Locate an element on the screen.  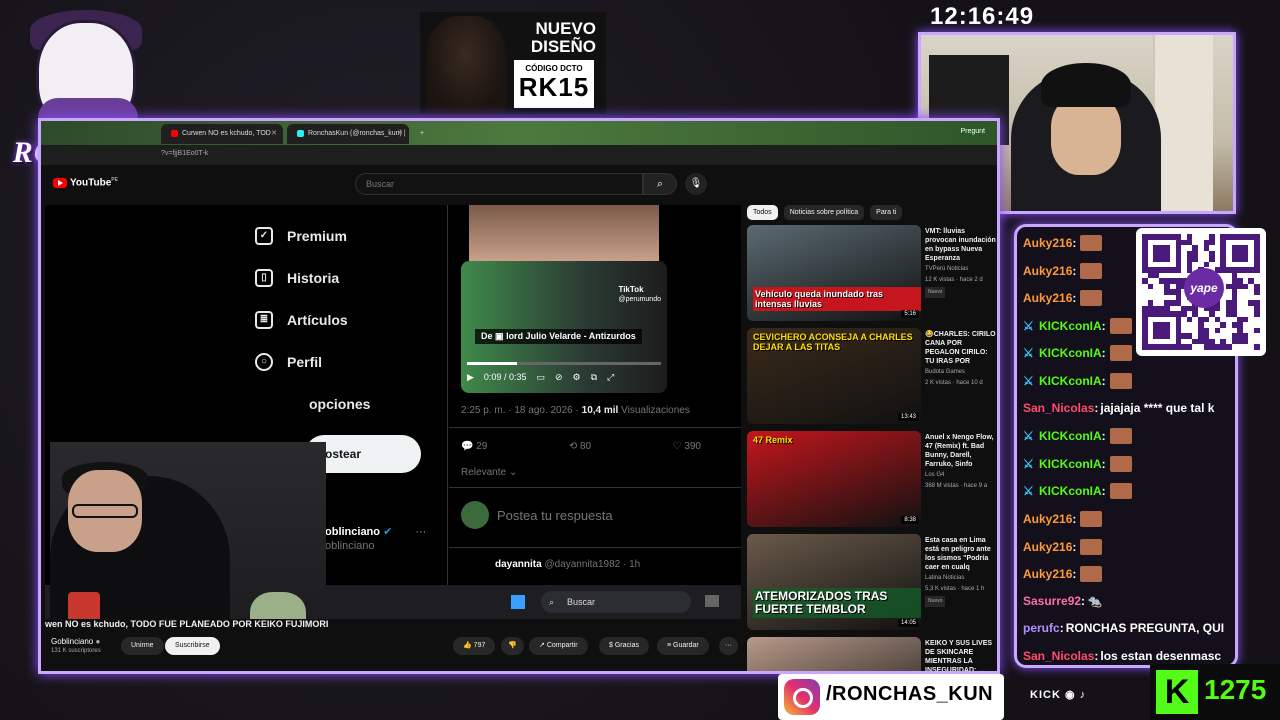
tab-tiktok: RonchasKun (@ronchas_kun) | ✕ is located at coordinates (348, 134).